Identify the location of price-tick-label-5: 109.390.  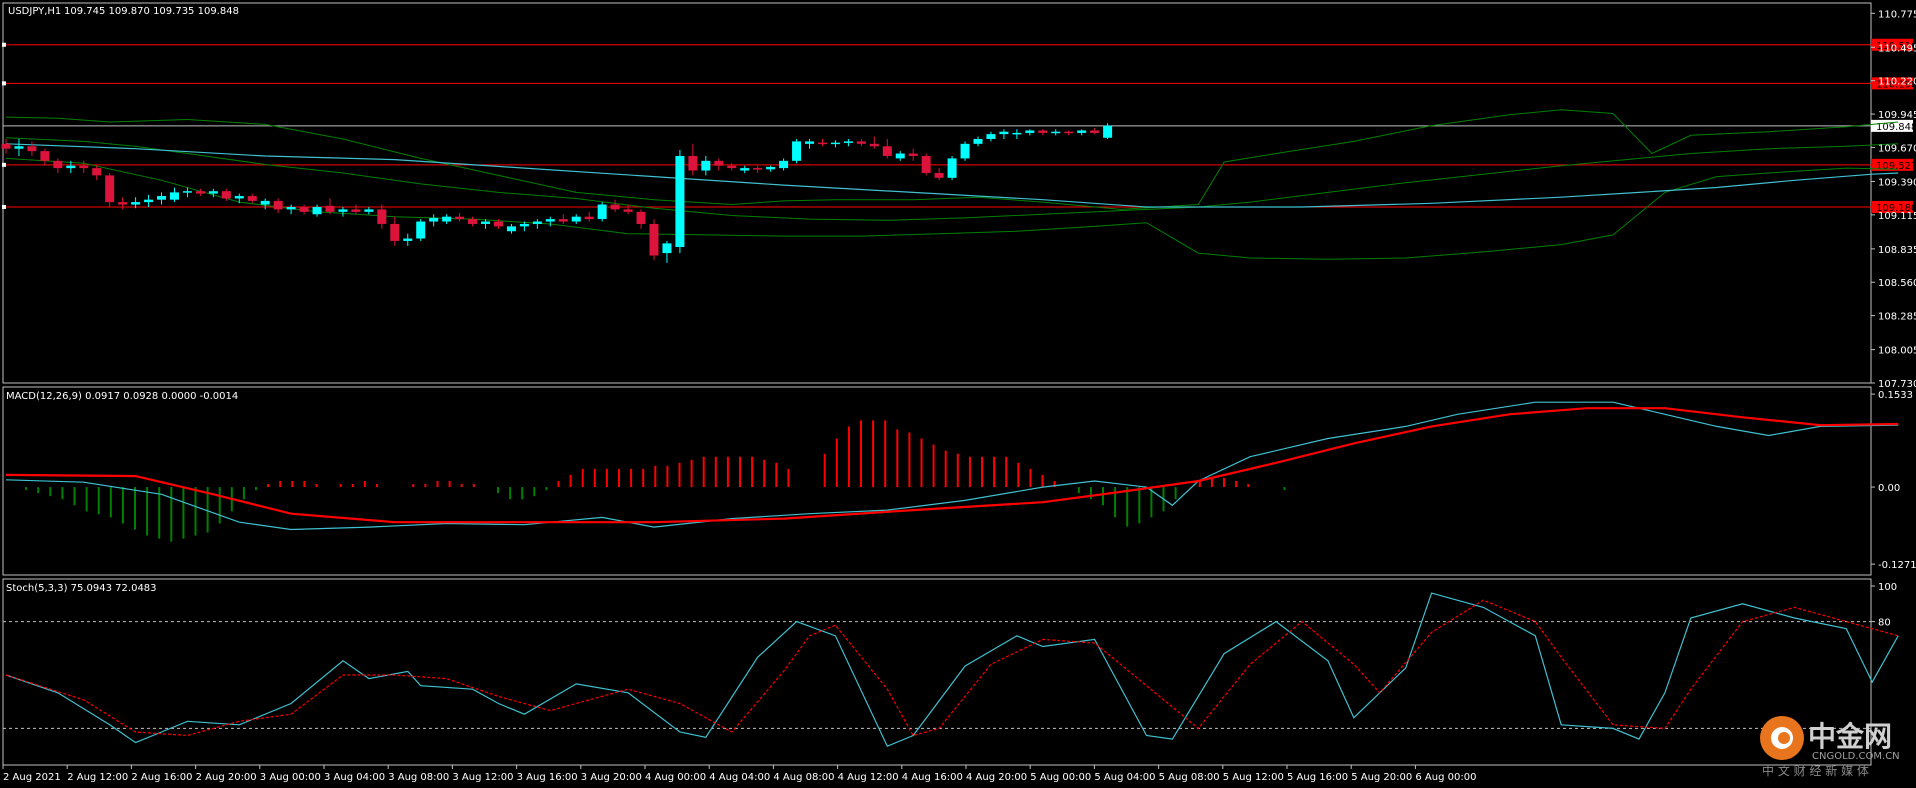
(1897, 182).